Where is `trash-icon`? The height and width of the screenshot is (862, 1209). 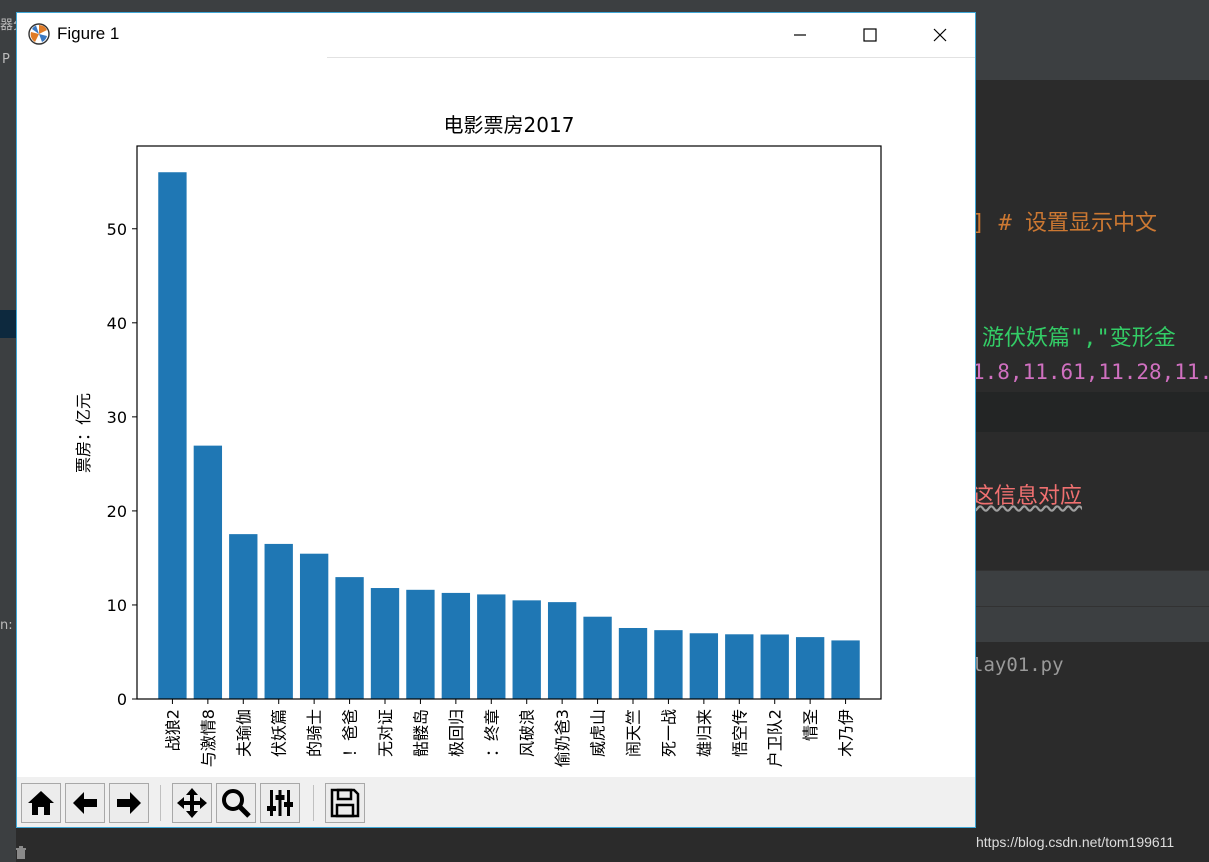 trash-icon is located at coordinates (21, 853).